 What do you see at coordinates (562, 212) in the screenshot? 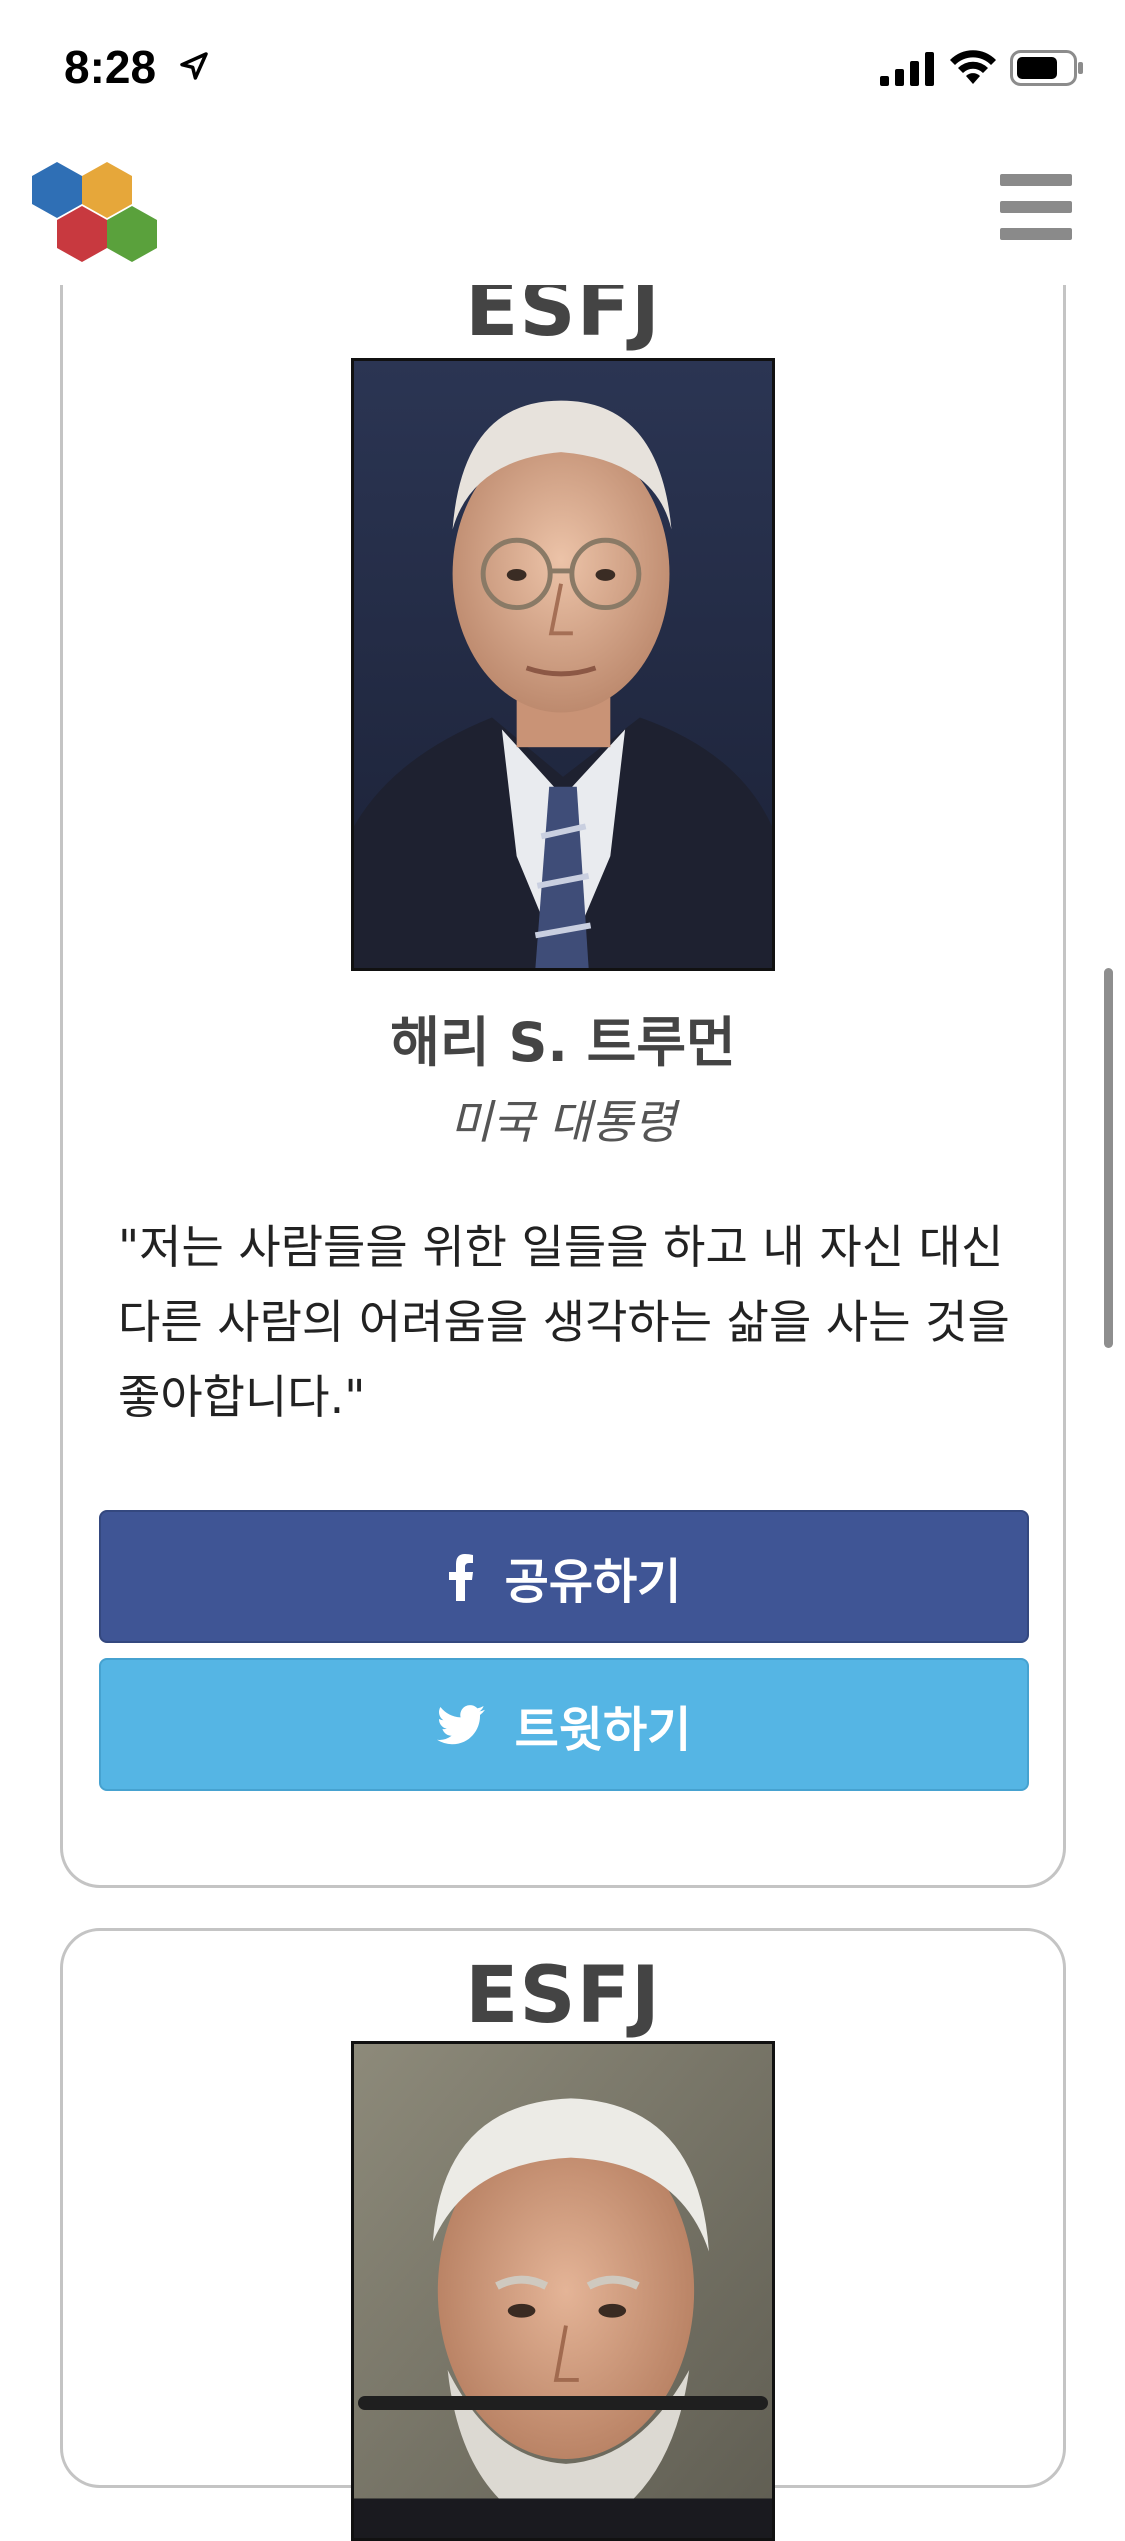
I see `top-navbar` at bounding box center [562, 212].